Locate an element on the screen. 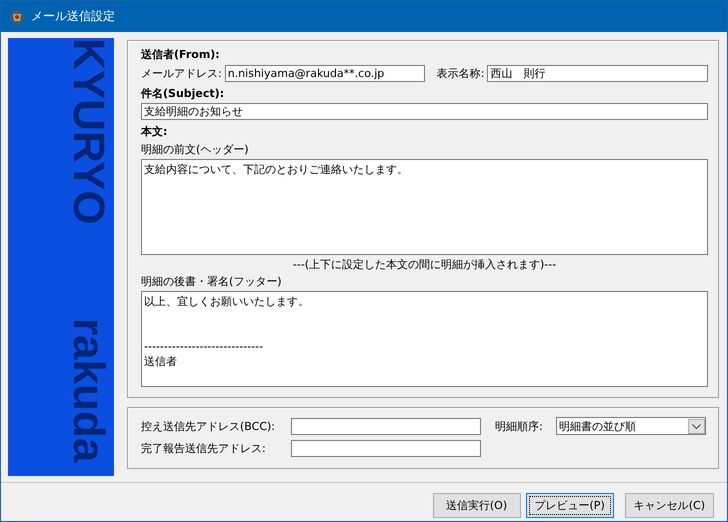 The image size is (728, 522). field-label: 表示名称: is located at coordinates (460, 73).